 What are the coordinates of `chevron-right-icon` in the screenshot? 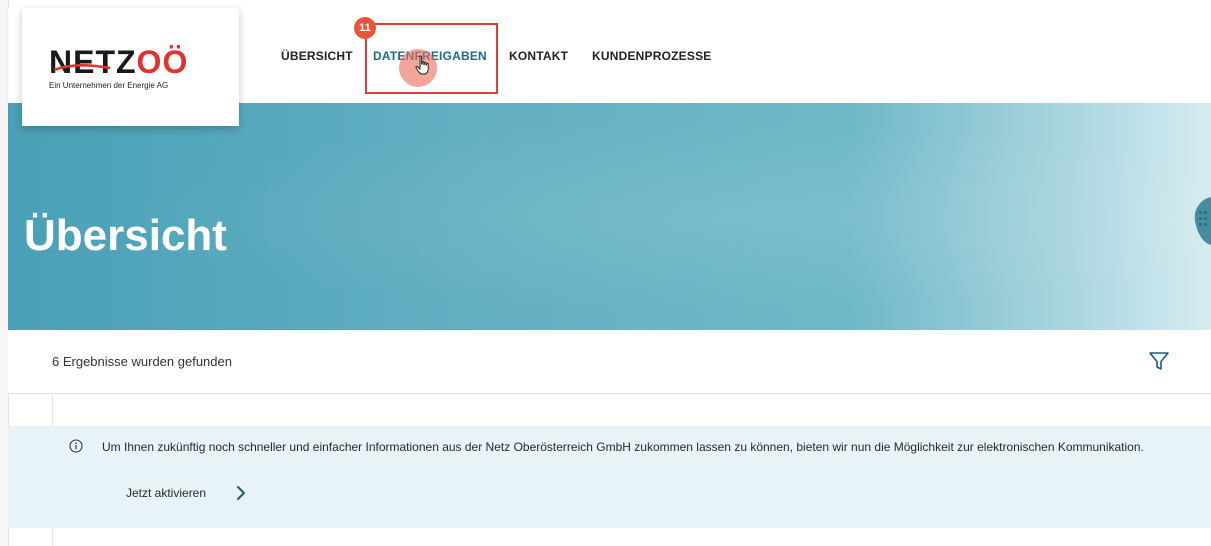 It's located at (241, 493).